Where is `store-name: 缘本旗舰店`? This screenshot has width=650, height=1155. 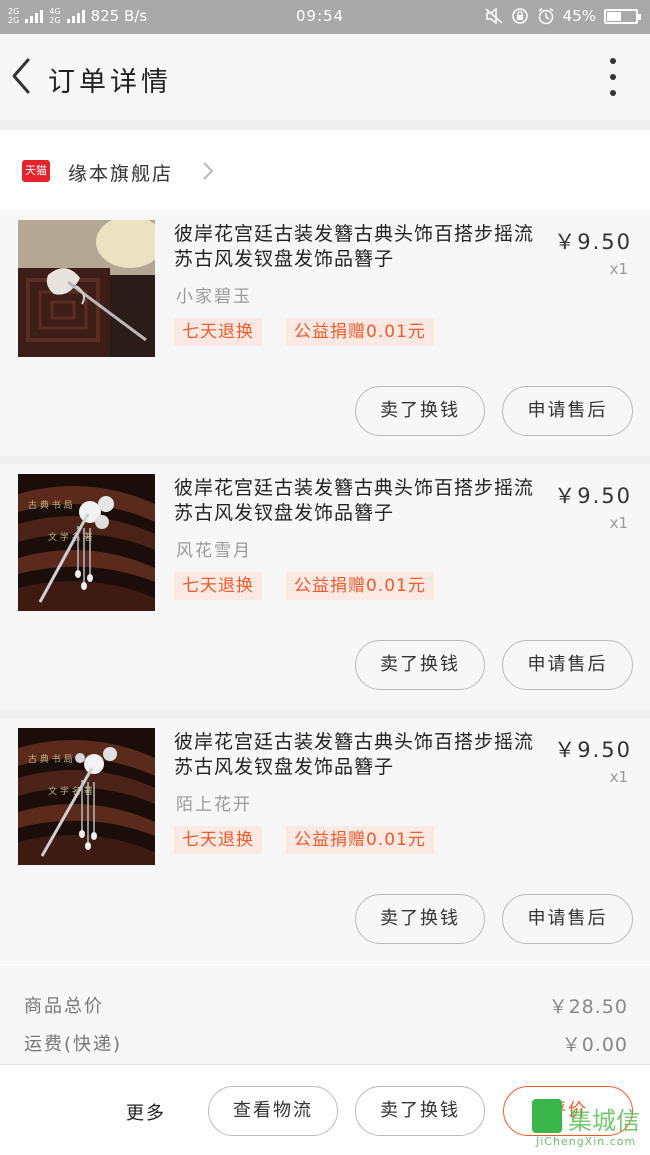 store-name: 缘本旗舰店 is located at coordinates (121, 174).